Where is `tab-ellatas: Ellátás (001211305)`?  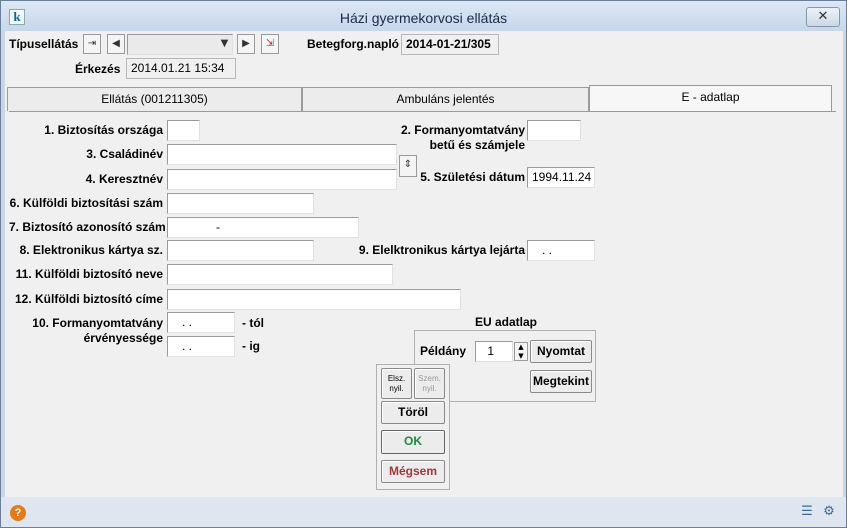
tab-ellatas: Ellátás (001211305) is located at coordinates (154, 99).